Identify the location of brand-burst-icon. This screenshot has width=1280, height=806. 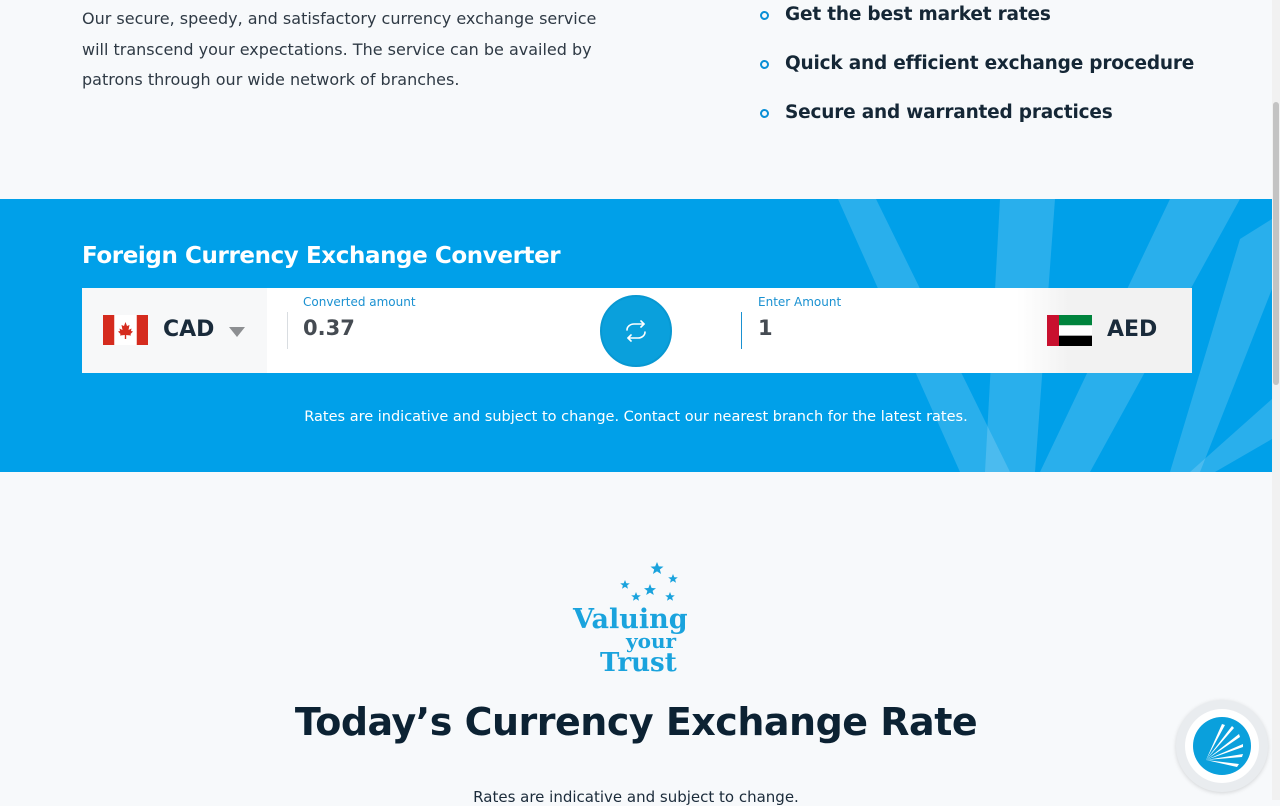
(1222, 746).